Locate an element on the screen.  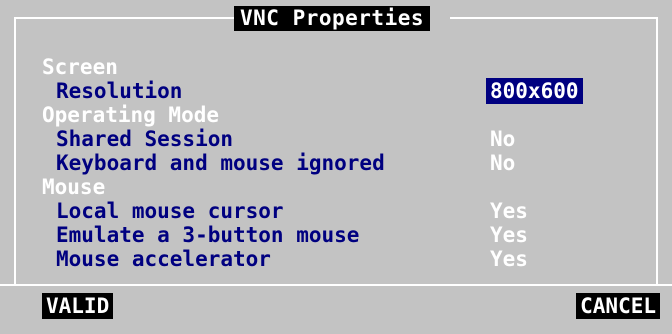
mouse-accelerator-label: Mouse accelerator is located at coordinates (163, 259).